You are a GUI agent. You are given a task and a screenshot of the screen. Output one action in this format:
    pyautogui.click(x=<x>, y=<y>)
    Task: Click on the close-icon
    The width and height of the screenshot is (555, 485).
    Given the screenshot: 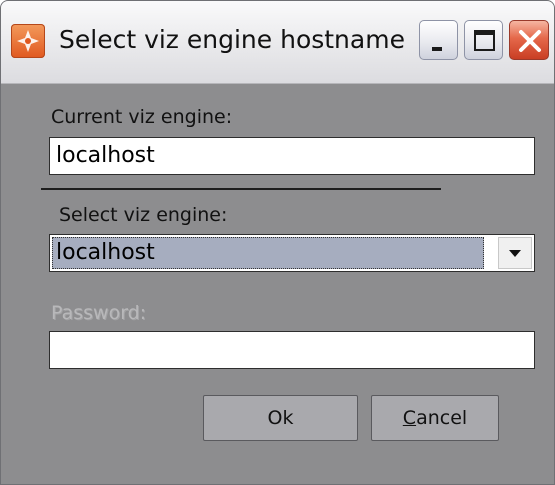 What is the action you would take?
    pyautogui.click(x=530, y=41)
    